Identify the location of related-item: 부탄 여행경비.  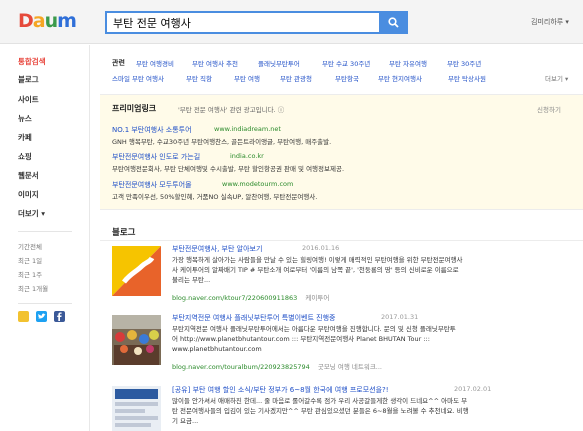
(155, 63).